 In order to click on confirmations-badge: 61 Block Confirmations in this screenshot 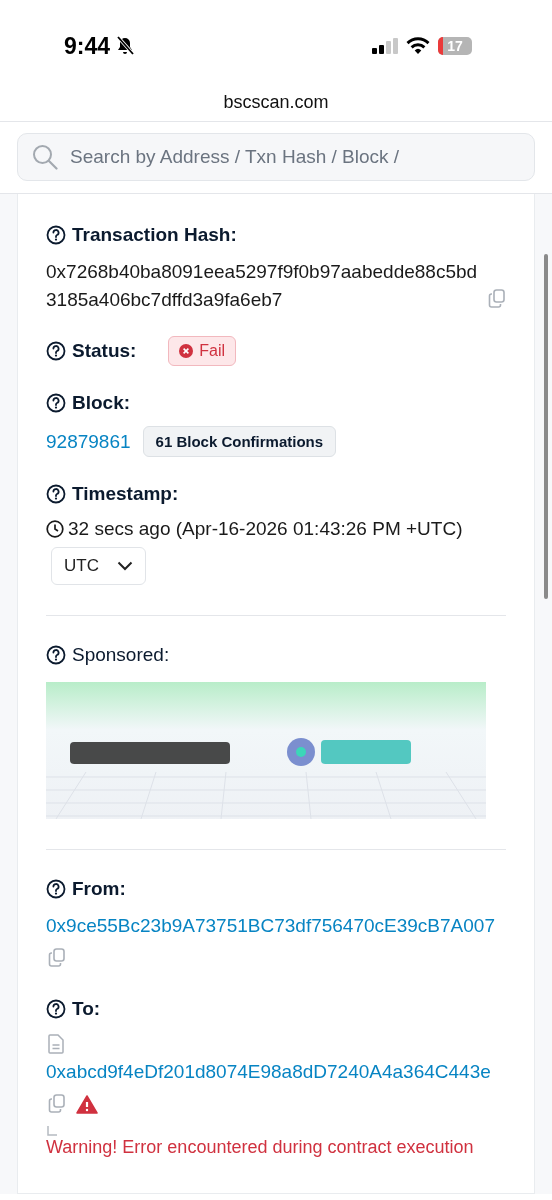, I will do `click(239, 441)`.